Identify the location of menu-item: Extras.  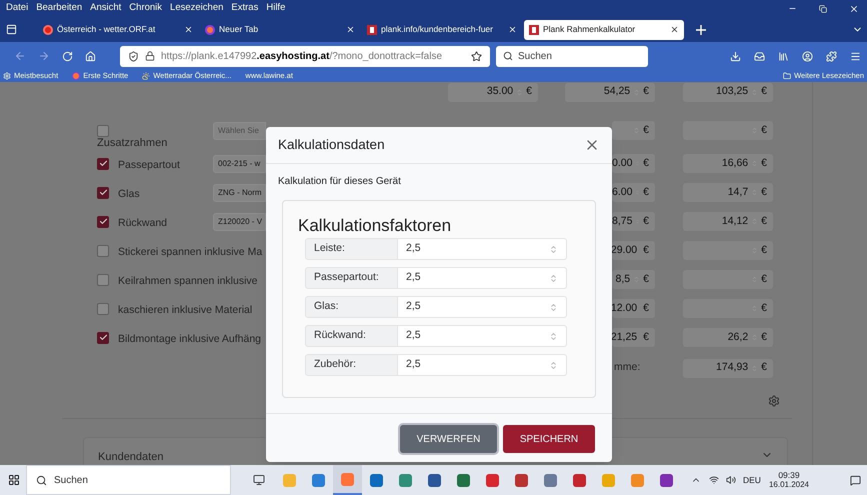
(244, 8).